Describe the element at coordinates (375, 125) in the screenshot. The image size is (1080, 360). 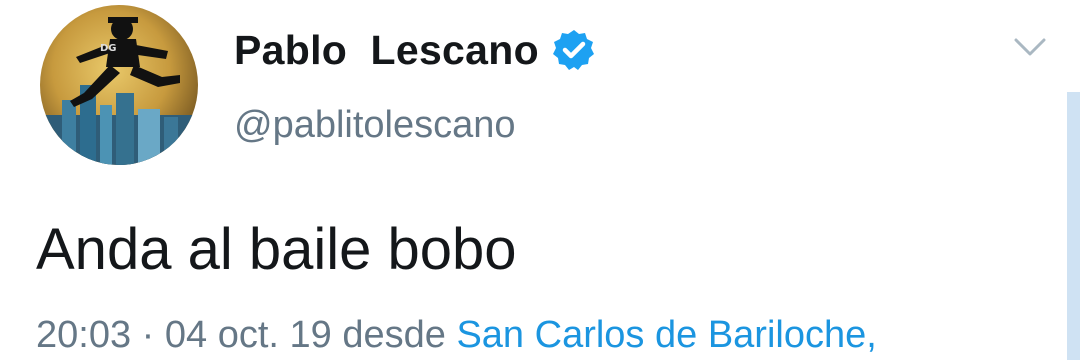
I see `user-handle: @pablitolescano` at that location.